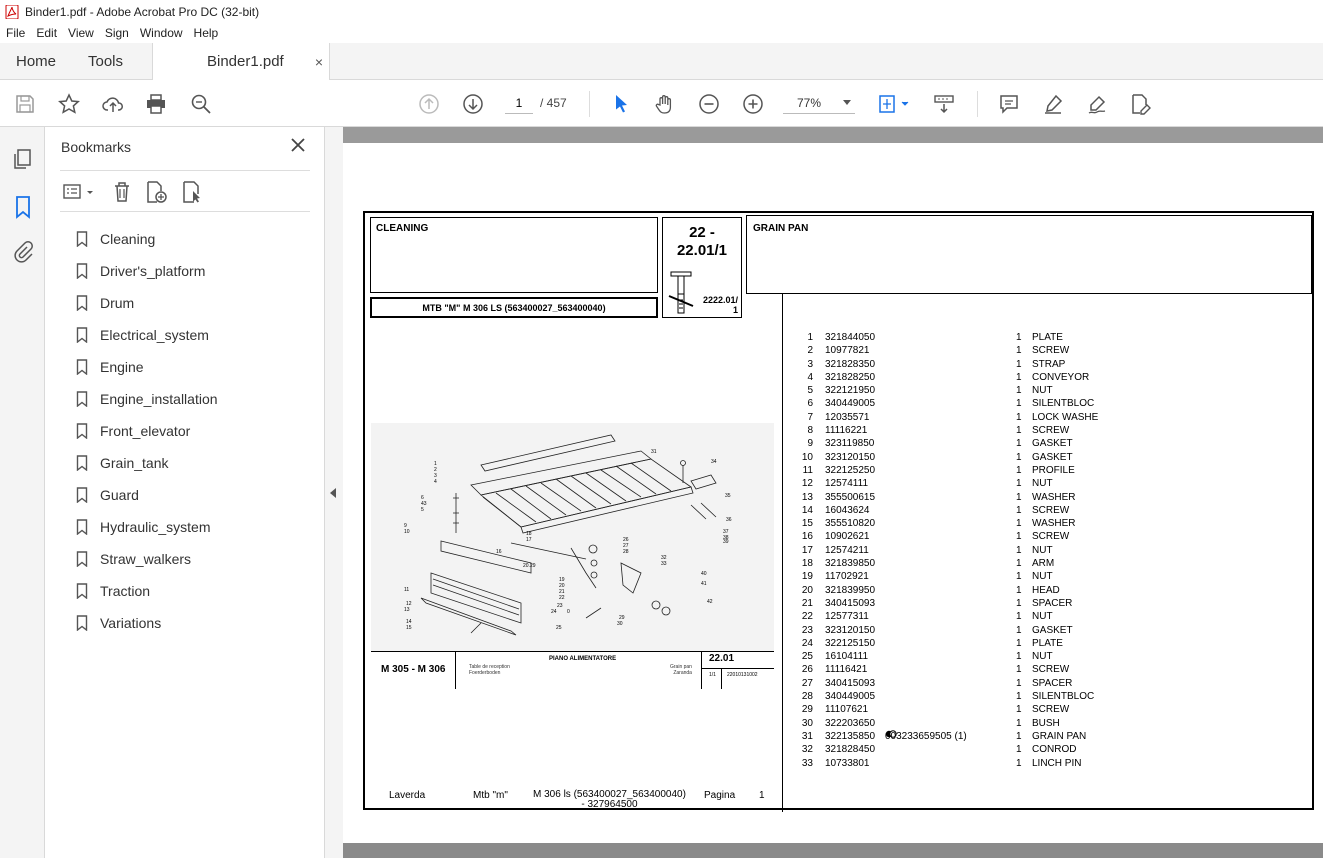 This screenshot has height=858, width=1323. Describe the element at coordinates (473, 104) in the screenshot. I see `next-page-icon` at that location.